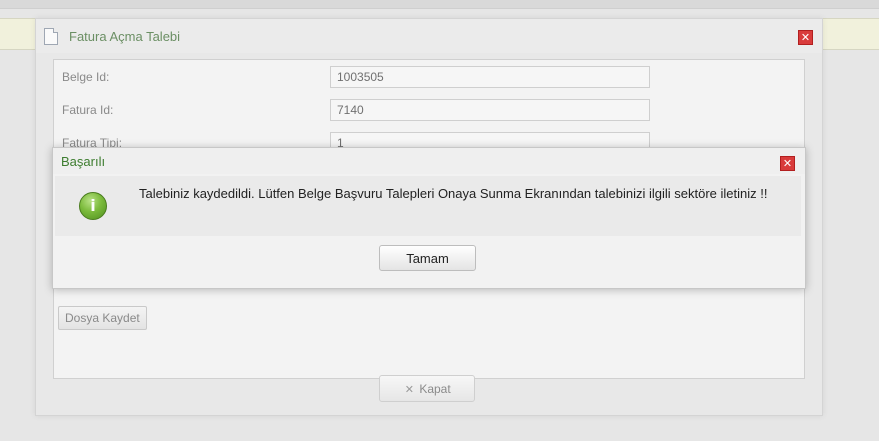 The height and width of the screenshot is (441, 879). Describe the element at coordinates (439, 4) in the screenshot. I see `background-toolbar` at that location.